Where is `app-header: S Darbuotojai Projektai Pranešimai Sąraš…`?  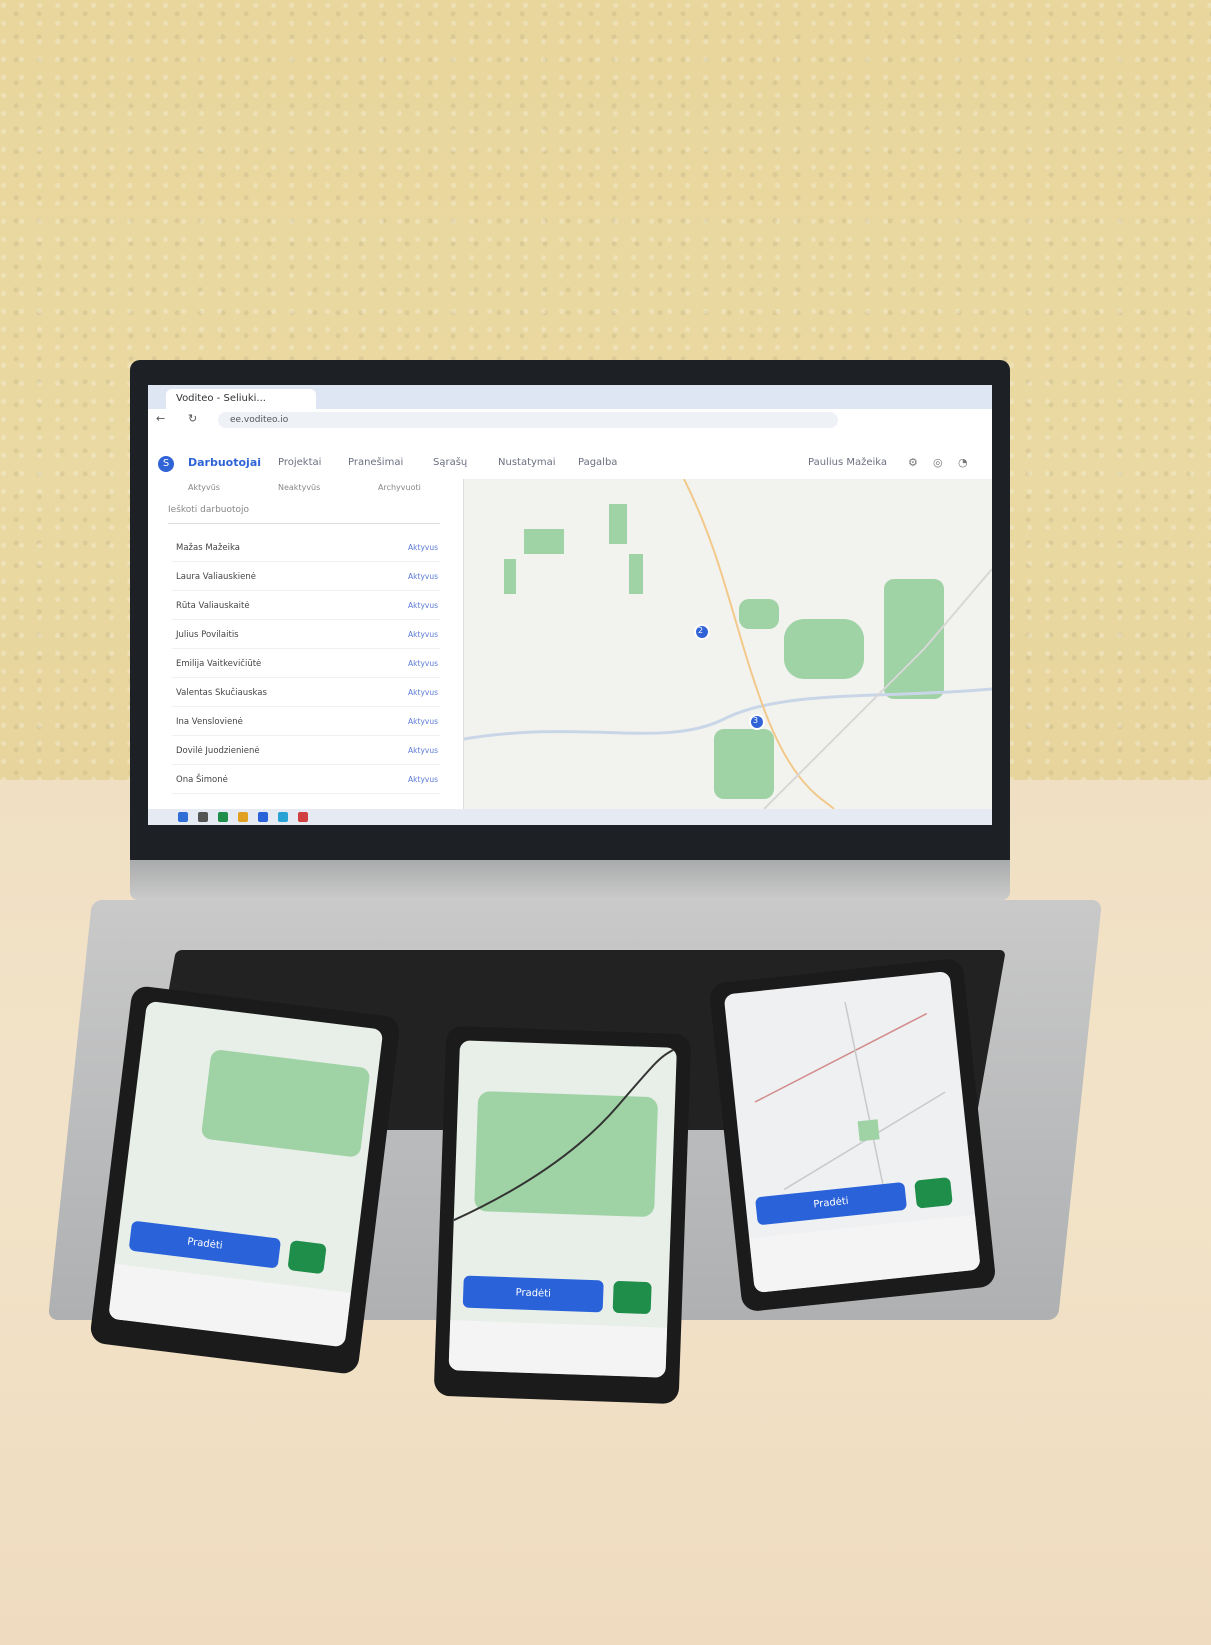 app-header: S Darbuotojai Projektai Pranešimai Sąraš… is located at coordinates (570, 464).